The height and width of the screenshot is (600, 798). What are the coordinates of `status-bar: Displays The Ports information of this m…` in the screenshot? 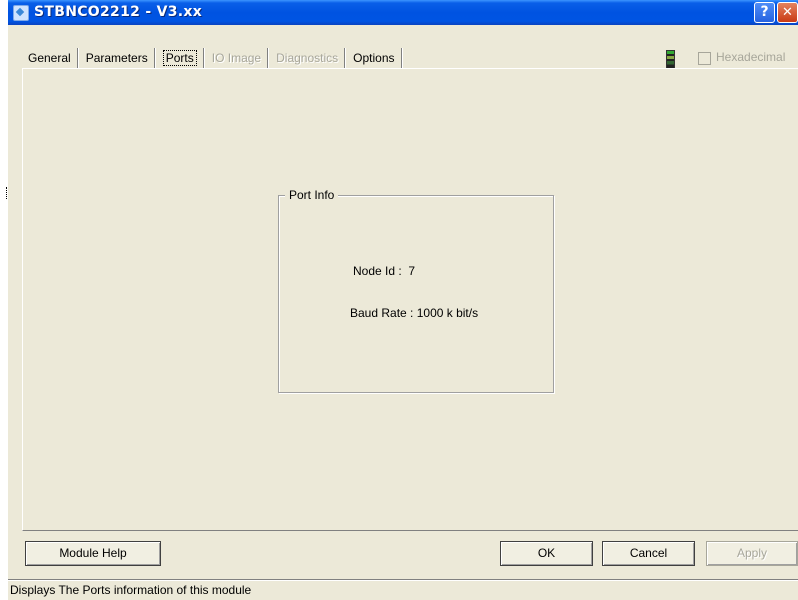 It's located at (403, 589).